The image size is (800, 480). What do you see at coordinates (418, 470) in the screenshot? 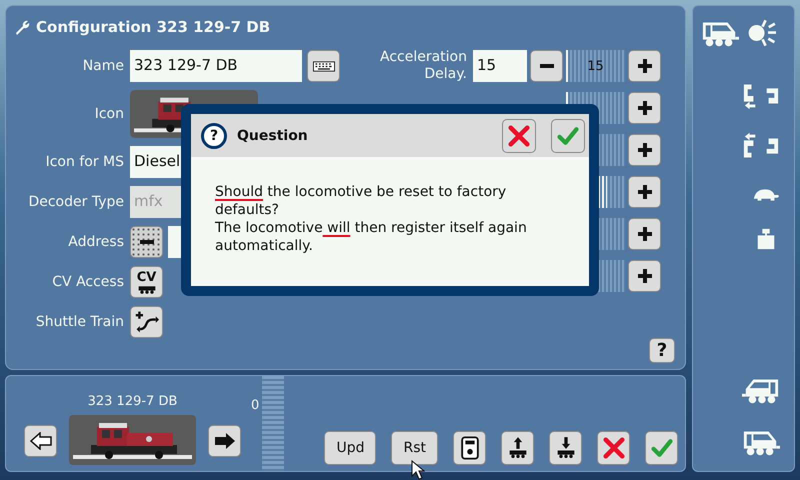
I see `mouse-pointer-icon` at bounding box center [418, 470].